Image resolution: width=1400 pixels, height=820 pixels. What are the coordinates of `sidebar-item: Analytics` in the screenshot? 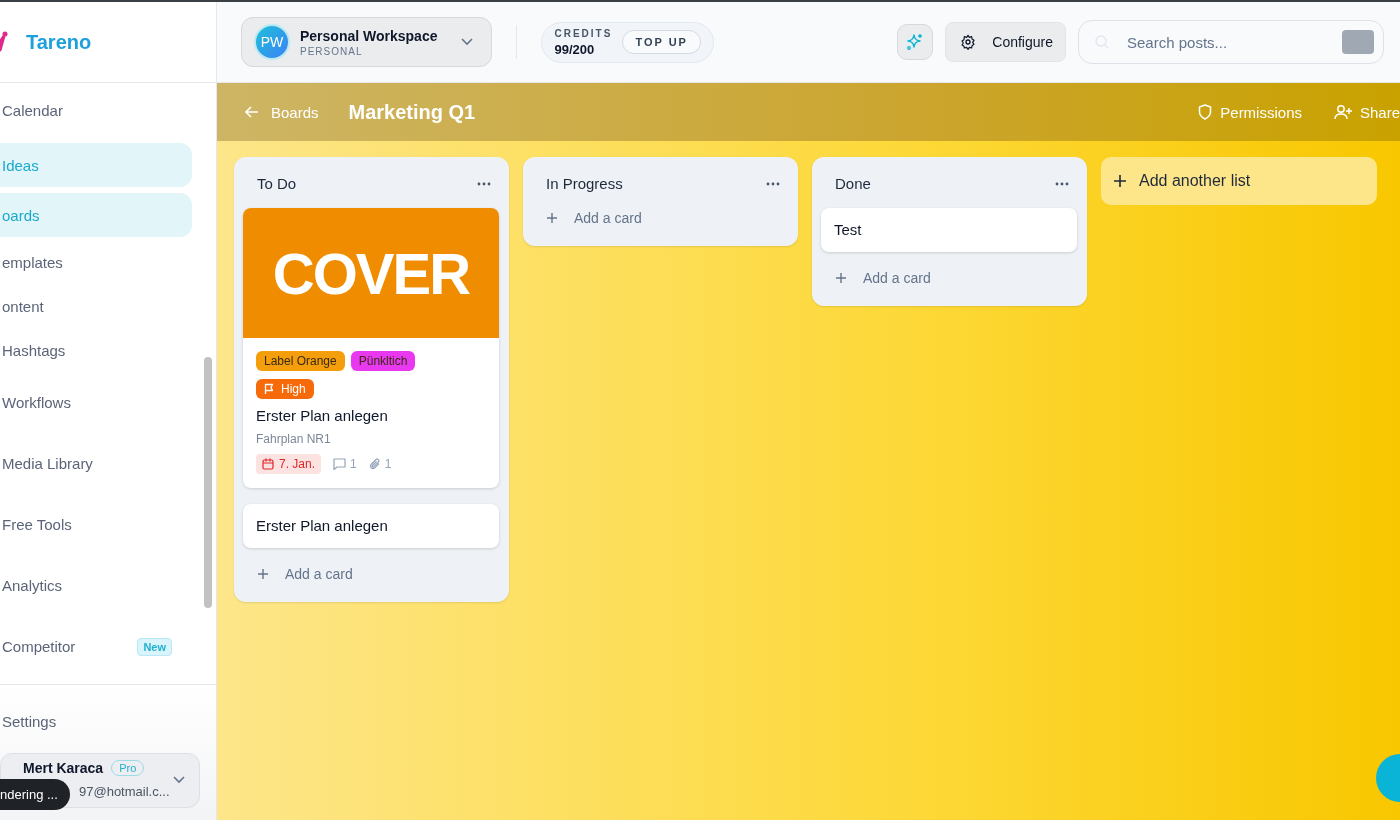 It's located at (96, 585).